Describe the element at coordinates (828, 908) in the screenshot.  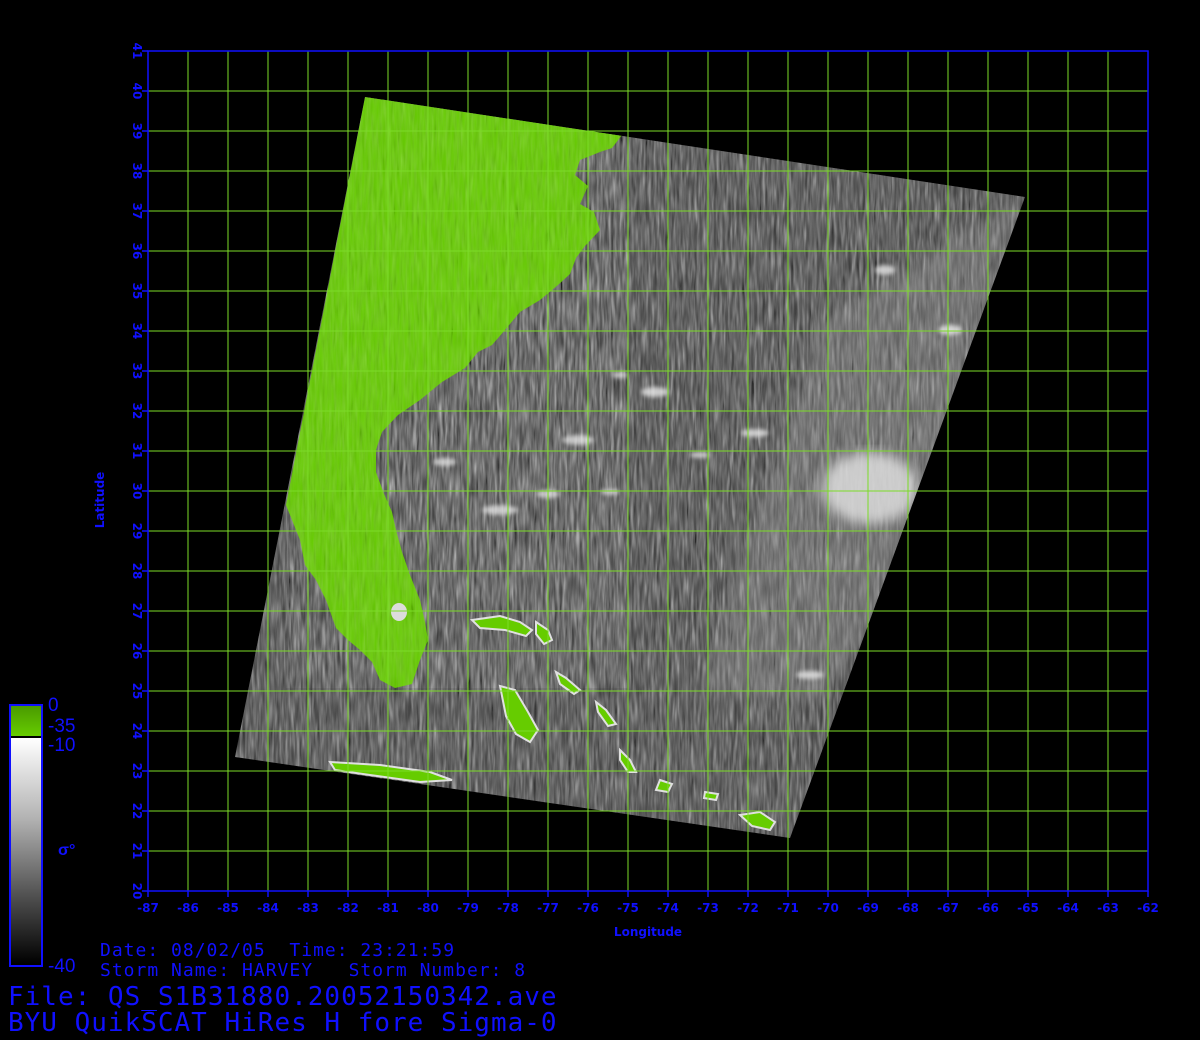
I see `x-tick-label: -70` at that location.